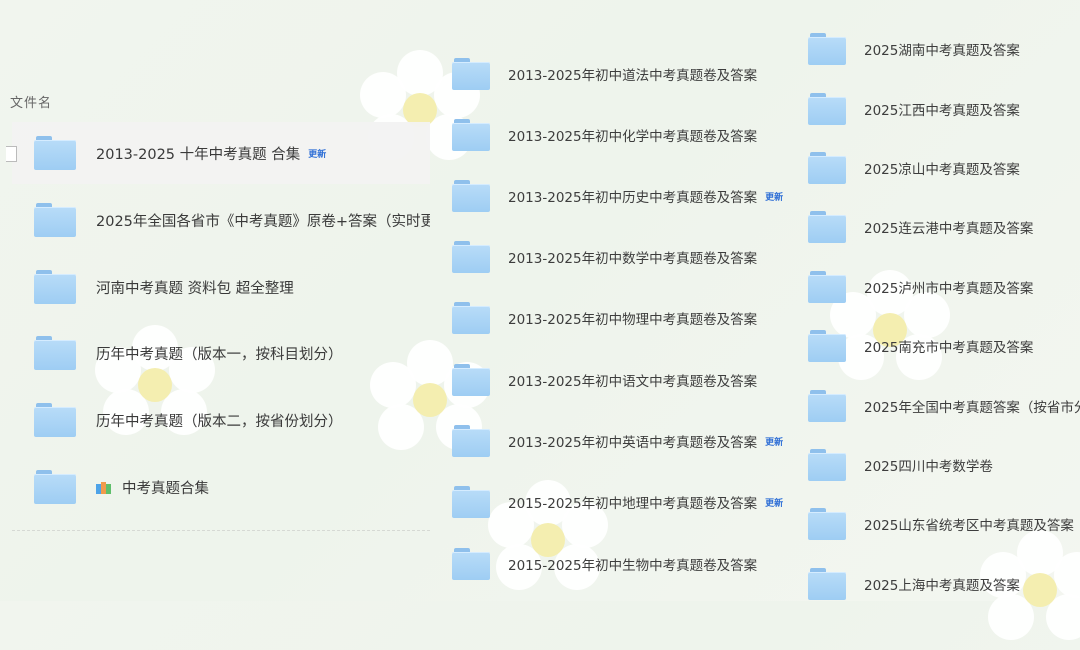 The height and width of the screenshot is (650, 1080). I want to click on folder-row: 历年中考真题（版本一，按科目划分）, so click(221, 353).